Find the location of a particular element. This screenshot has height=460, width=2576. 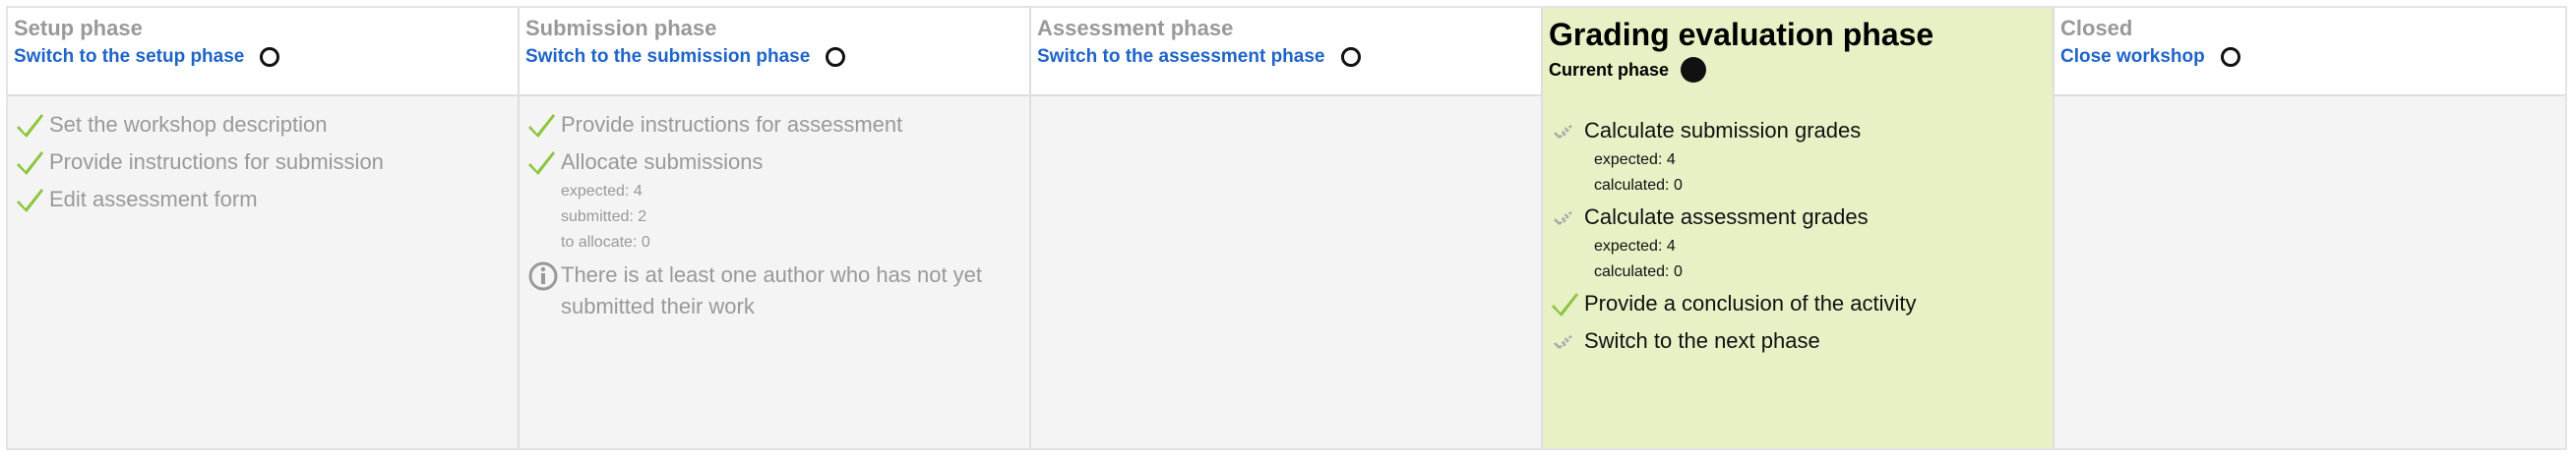

phase-title: Grading evaluation phase is located at coordinates (1741, 34).